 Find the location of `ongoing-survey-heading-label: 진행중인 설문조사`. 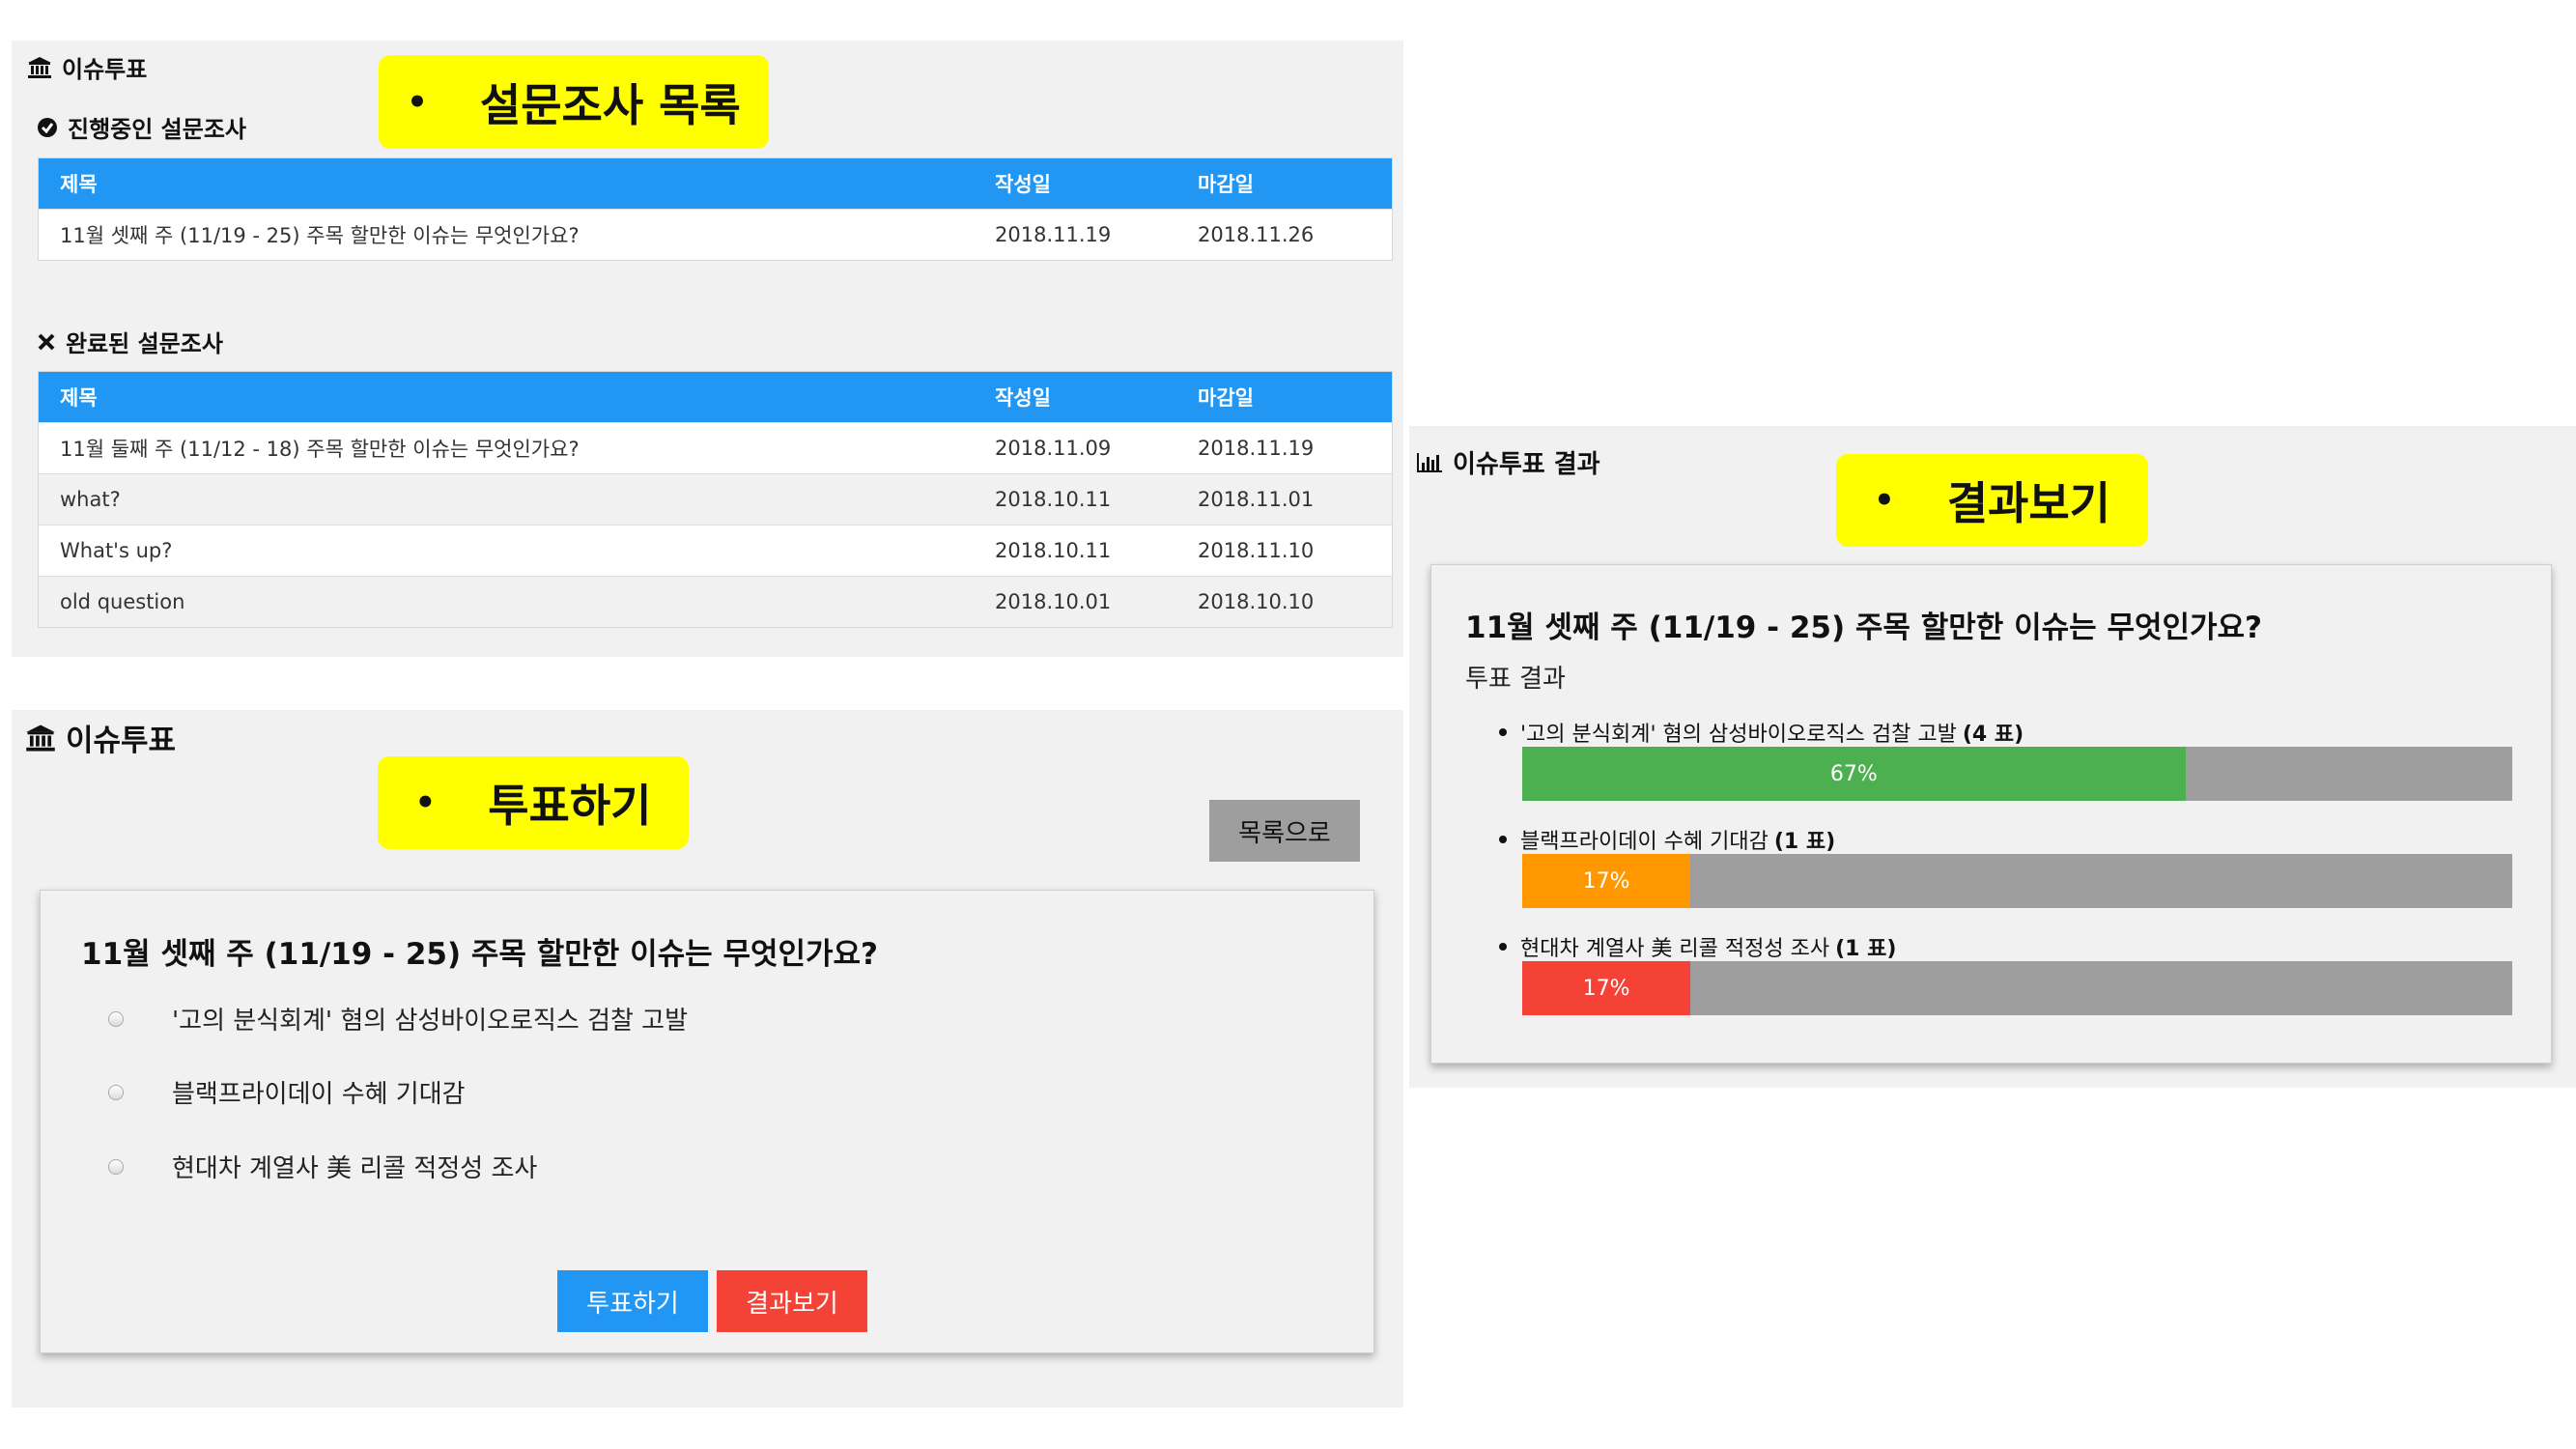

ongoing-survey-heading-label: 진행중인 설문조사 is located at coordinates (157, 129).